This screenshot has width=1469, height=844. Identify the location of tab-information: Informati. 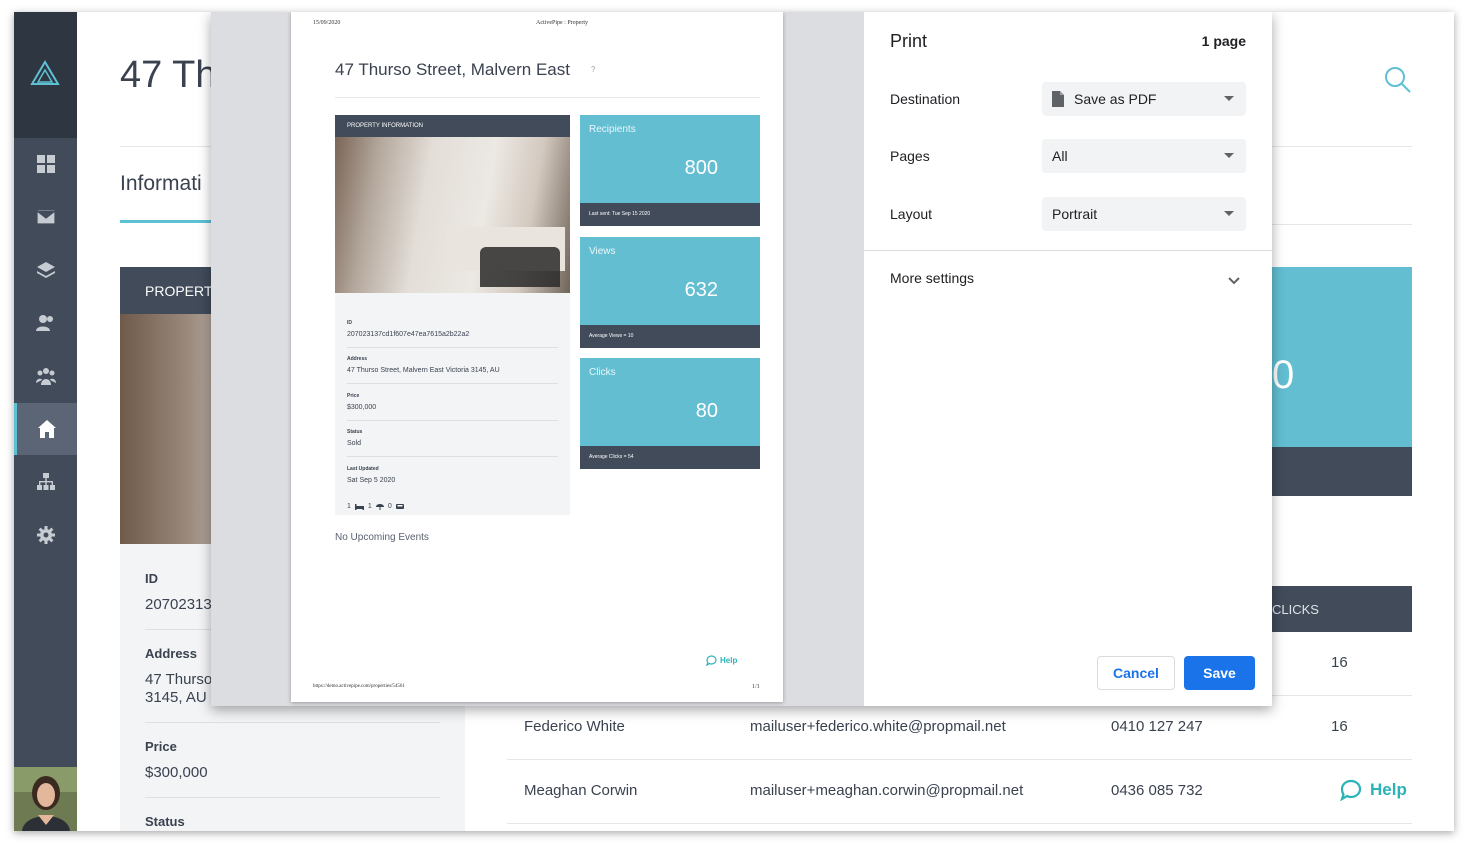
(161, 184).